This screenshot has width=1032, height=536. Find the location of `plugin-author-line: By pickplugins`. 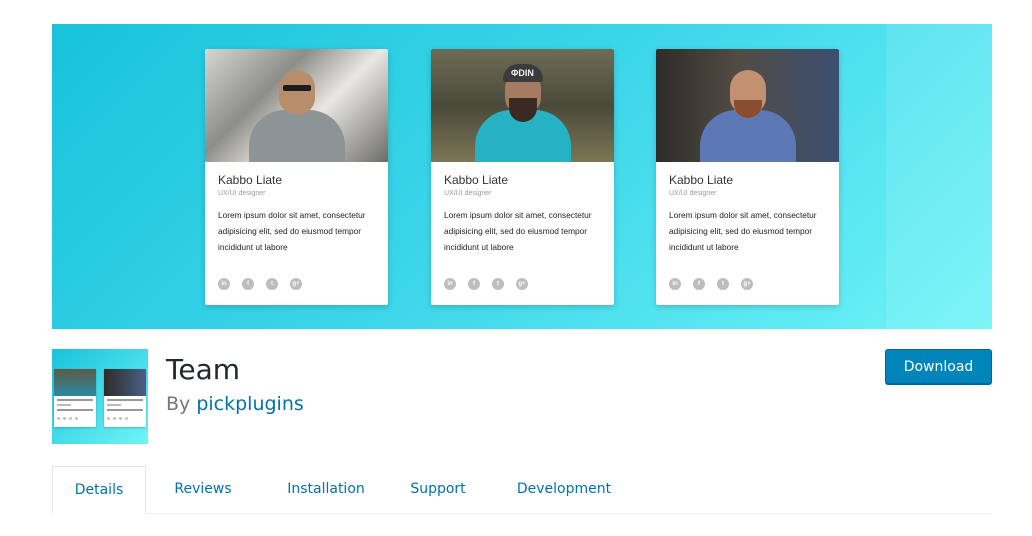

plugin-author-line: By pickplugins is located at coordinates (235, 404).